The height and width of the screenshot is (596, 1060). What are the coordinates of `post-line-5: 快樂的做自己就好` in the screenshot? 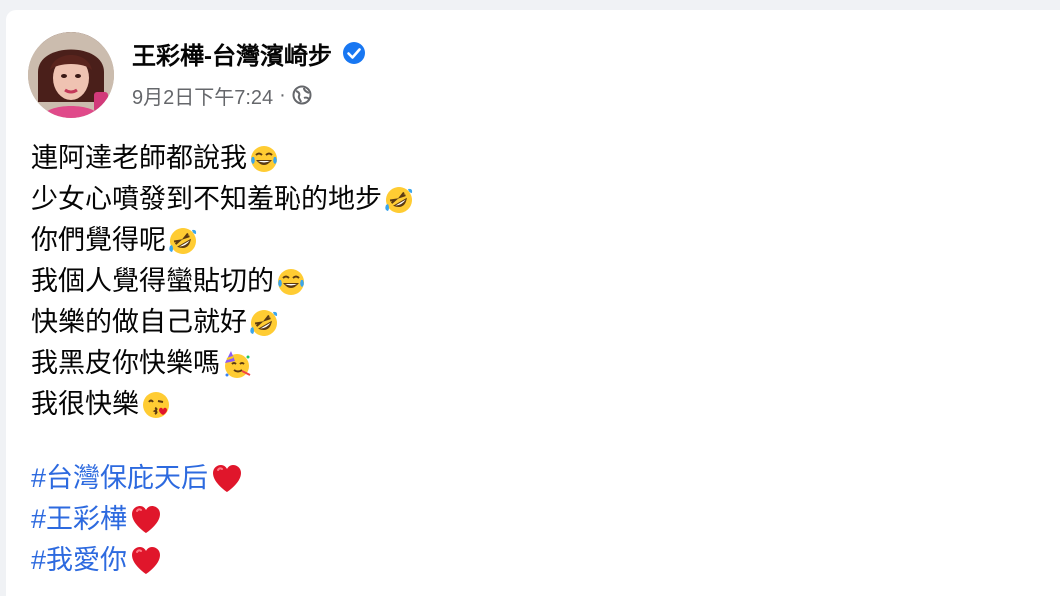 It's located at (222, 322).